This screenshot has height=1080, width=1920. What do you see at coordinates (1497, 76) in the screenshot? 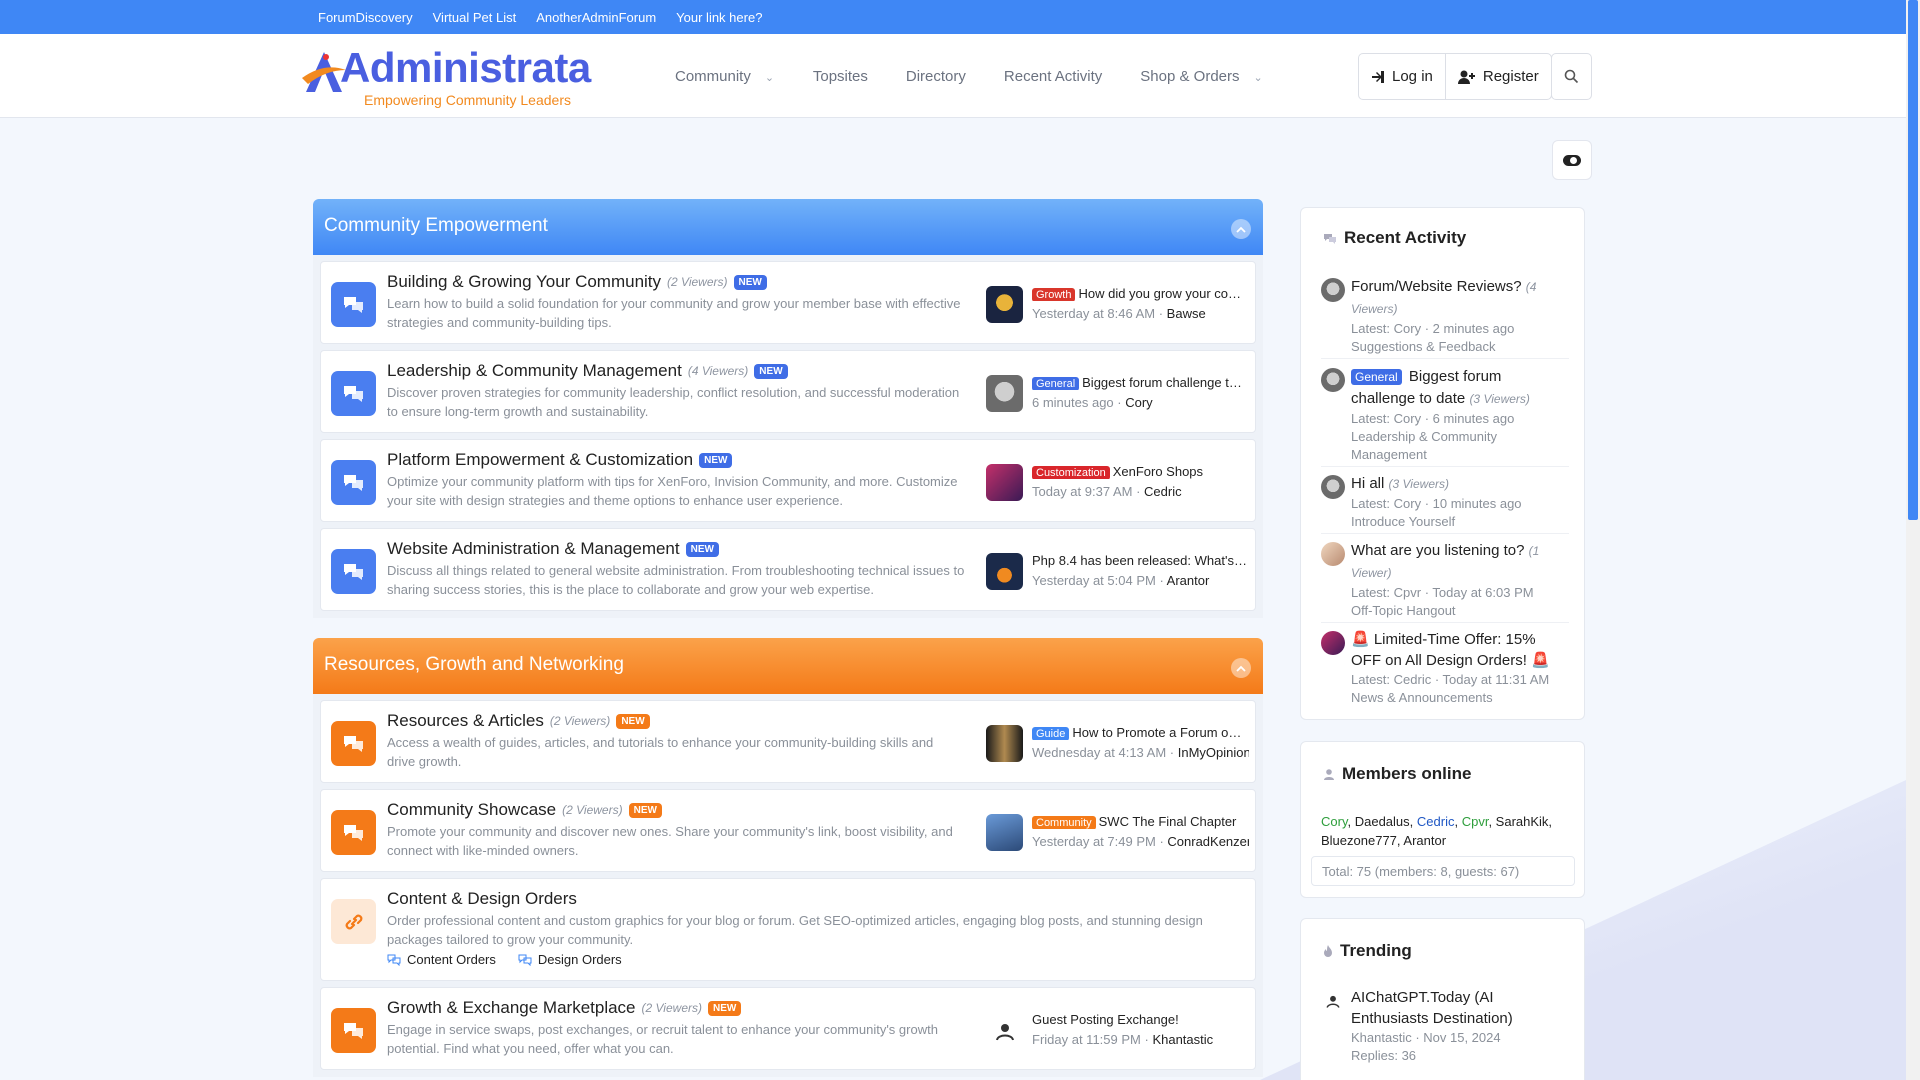
I see `register-button: Register` at bounding box center [1497, 76].